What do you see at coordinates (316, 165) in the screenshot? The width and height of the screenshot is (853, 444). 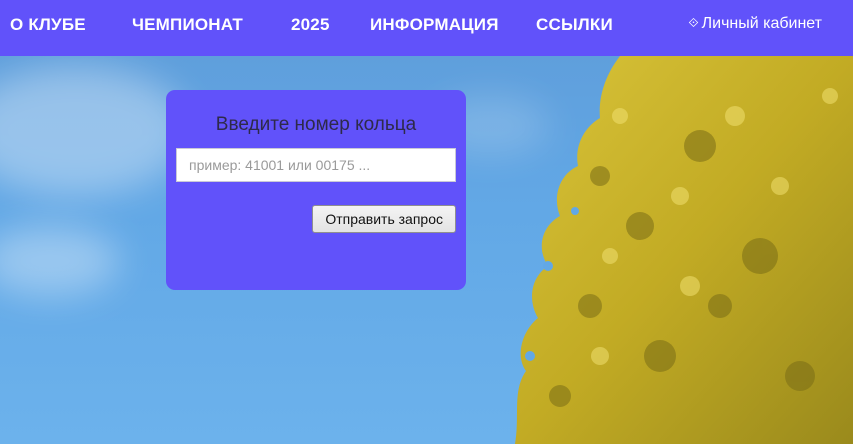 I see `ring-number-input` at bounding box center [316, 165].